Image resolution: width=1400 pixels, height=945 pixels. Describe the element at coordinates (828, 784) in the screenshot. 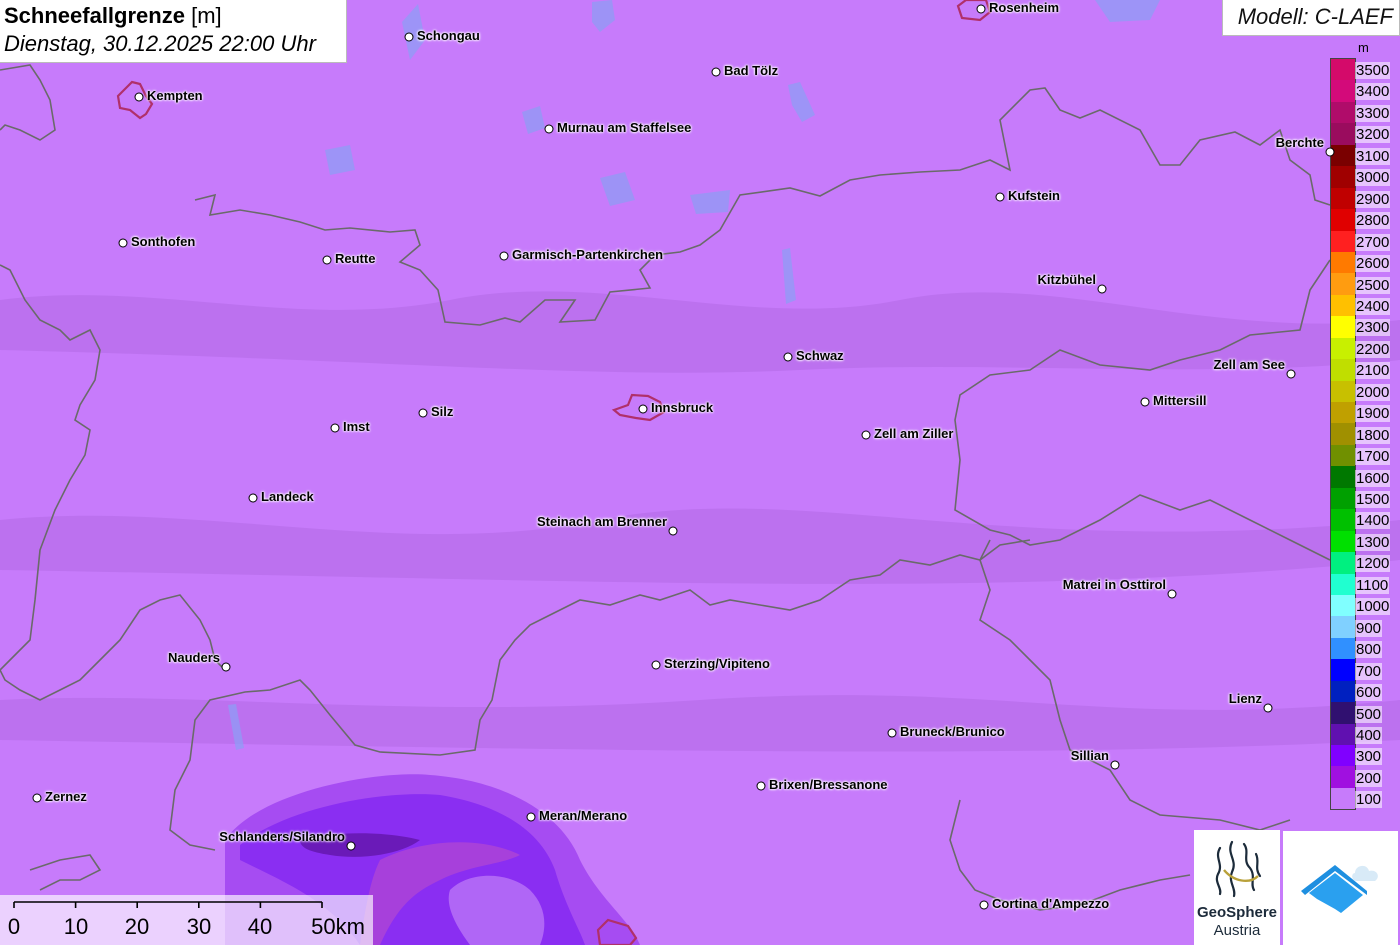

I see `city-label: Brixen/Bressanone` at that location.